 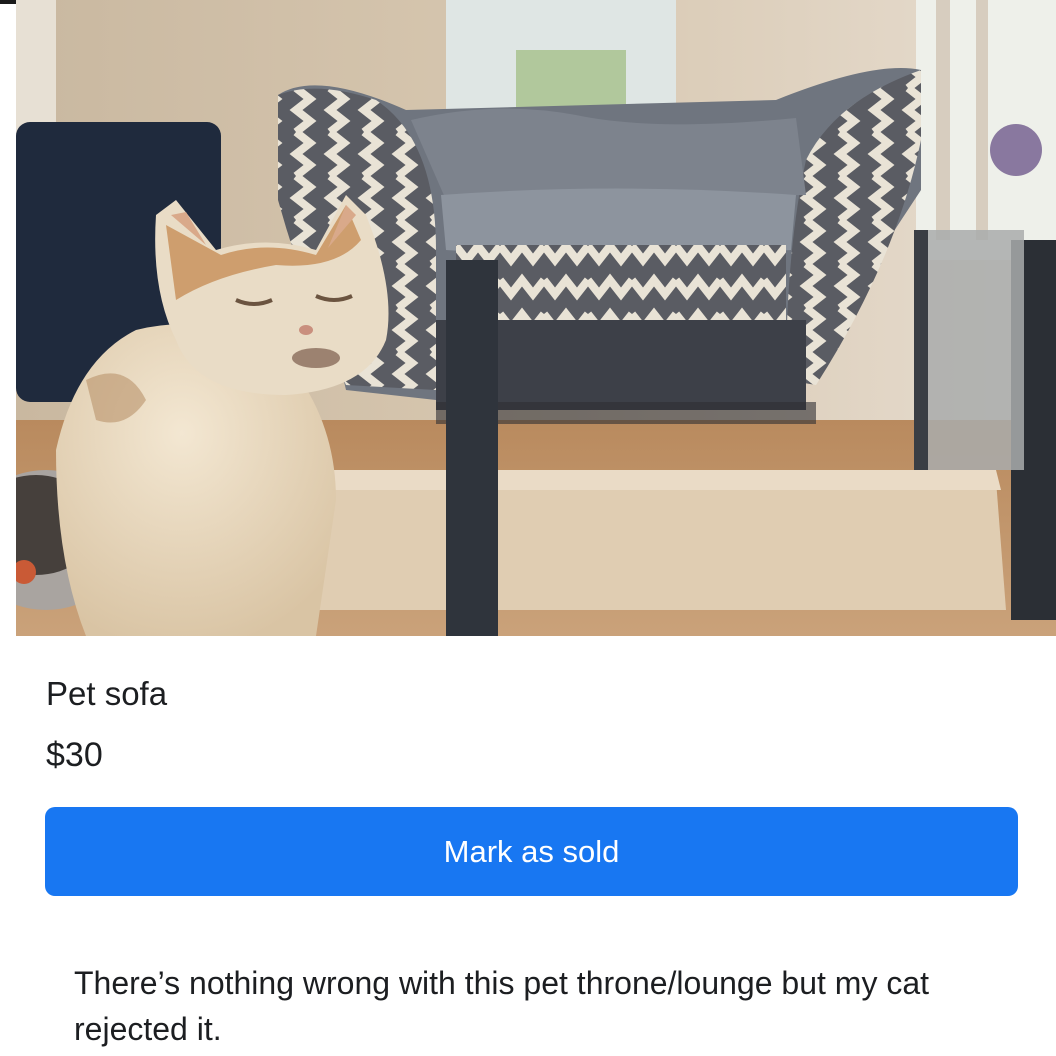 I want to click on listing-title: Pet sofa, so click(x=107, y=693).